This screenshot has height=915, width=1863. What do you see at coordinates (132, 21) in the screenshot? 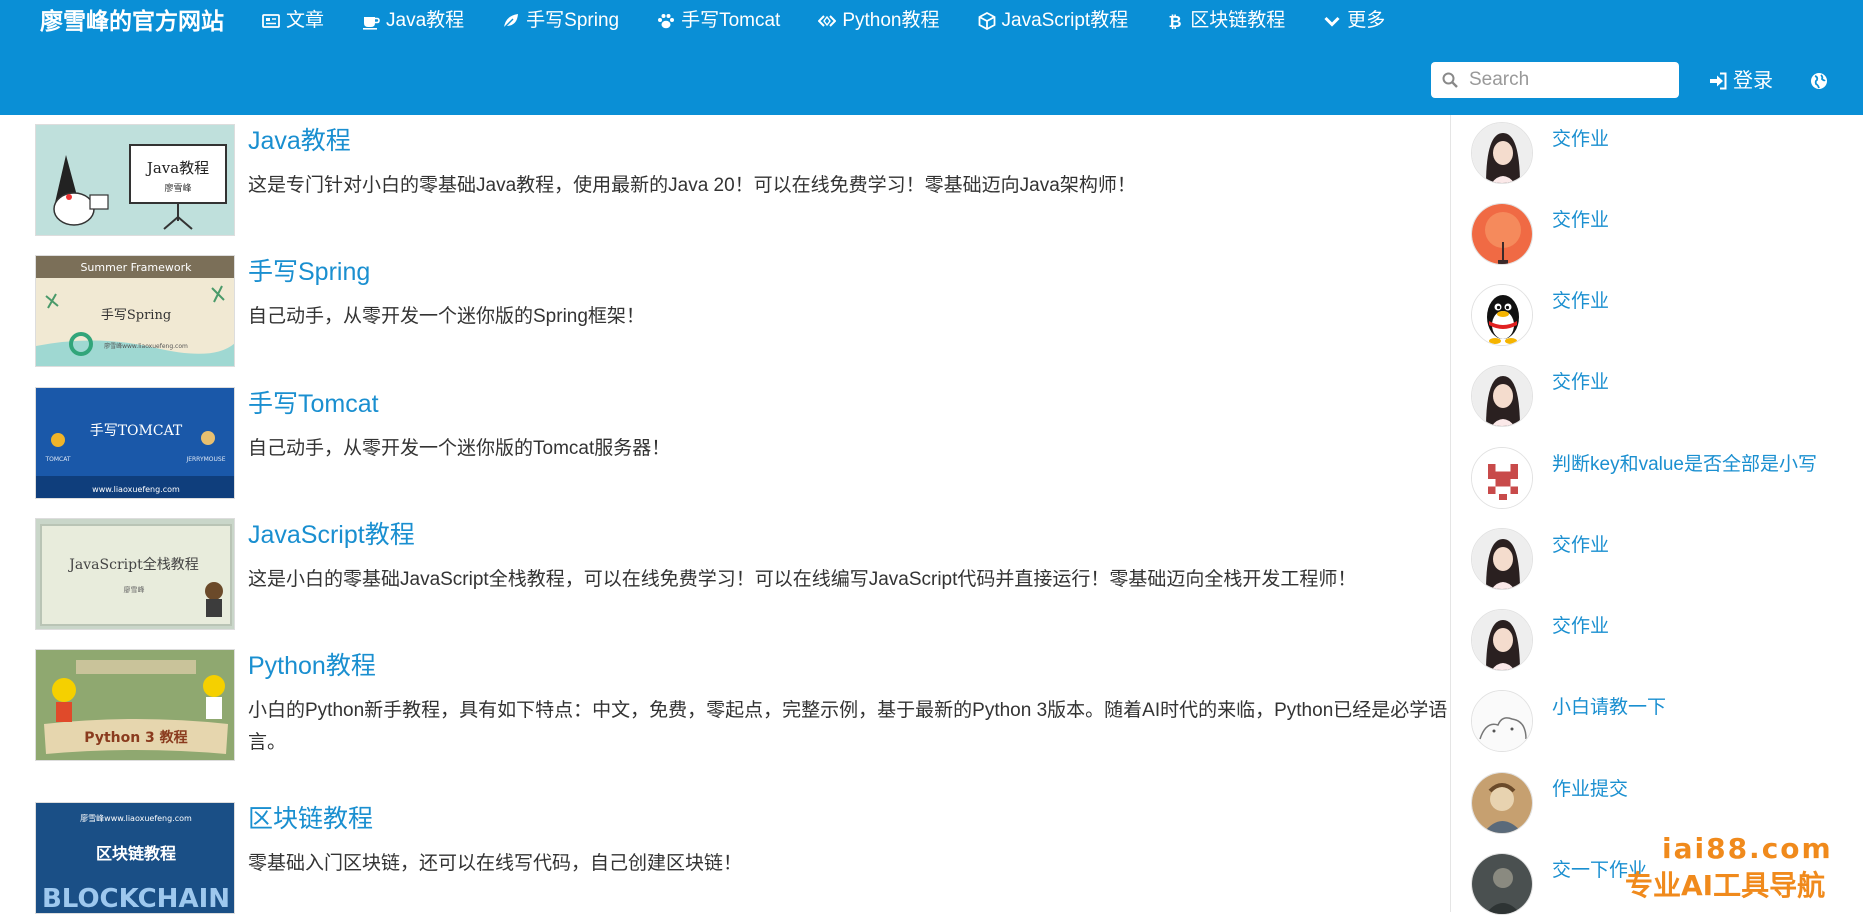
I see `site-brand: 廖雪峰的官方网站` at bounding box center [132, 21].